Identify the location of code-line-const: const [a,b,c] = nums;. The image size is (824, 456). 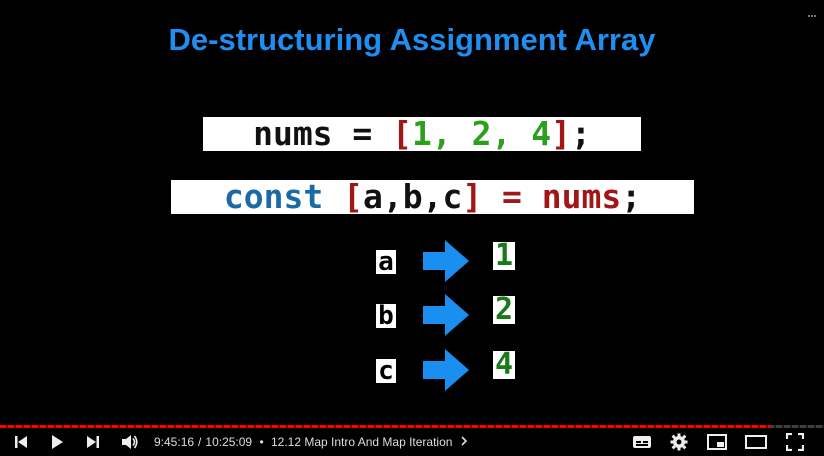
(432, 197).